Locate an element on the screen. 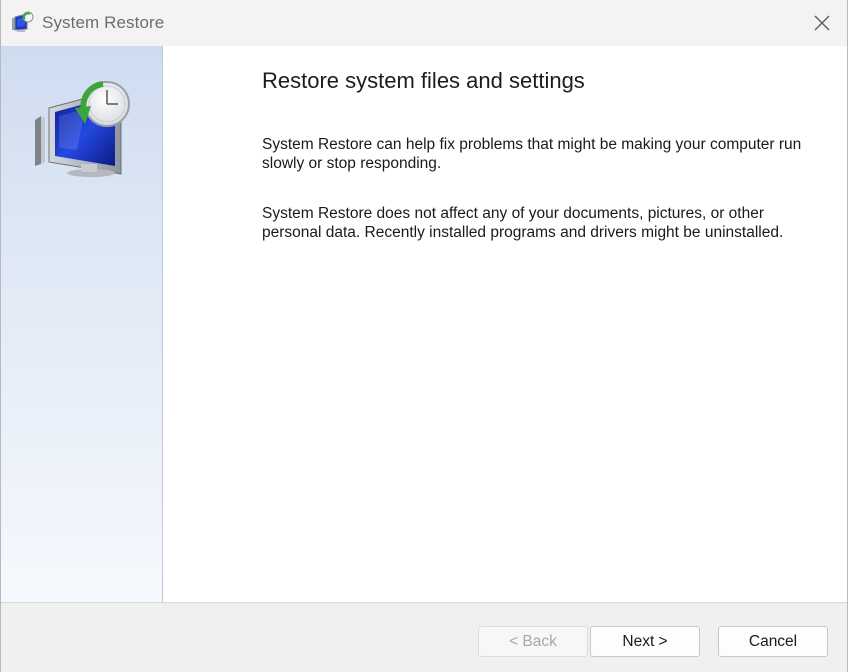  wizard-footer: < Back Next > Cancel is located at coordinates (424, 637).